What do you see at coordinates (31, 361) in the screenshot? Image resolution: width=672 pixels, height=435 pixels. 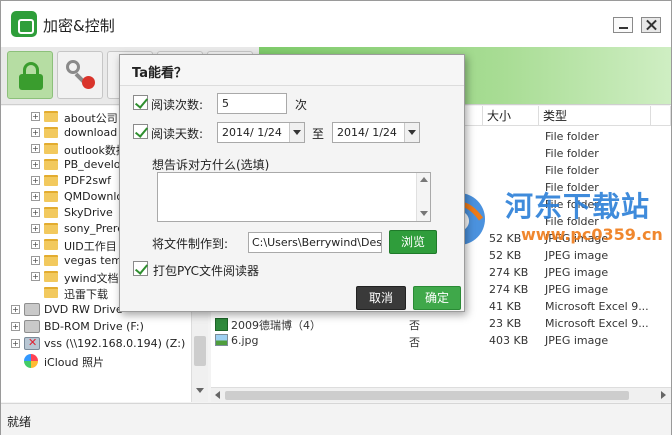 I see `icloud-photos-icon` at bounding box center [31, 361].